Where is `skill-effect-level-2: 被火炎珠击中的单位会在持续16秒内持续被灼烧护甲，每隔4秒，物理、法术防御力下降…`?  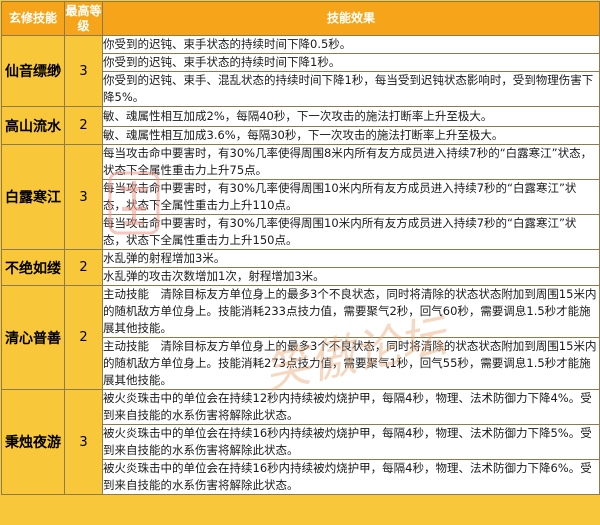 skill-effect-level-2: 被火炎珠击中的单位会在持续16秒内持续被灼烧护甲，每隔4秒，物理、法术防御力下降… is located at coordinates (351, 442).